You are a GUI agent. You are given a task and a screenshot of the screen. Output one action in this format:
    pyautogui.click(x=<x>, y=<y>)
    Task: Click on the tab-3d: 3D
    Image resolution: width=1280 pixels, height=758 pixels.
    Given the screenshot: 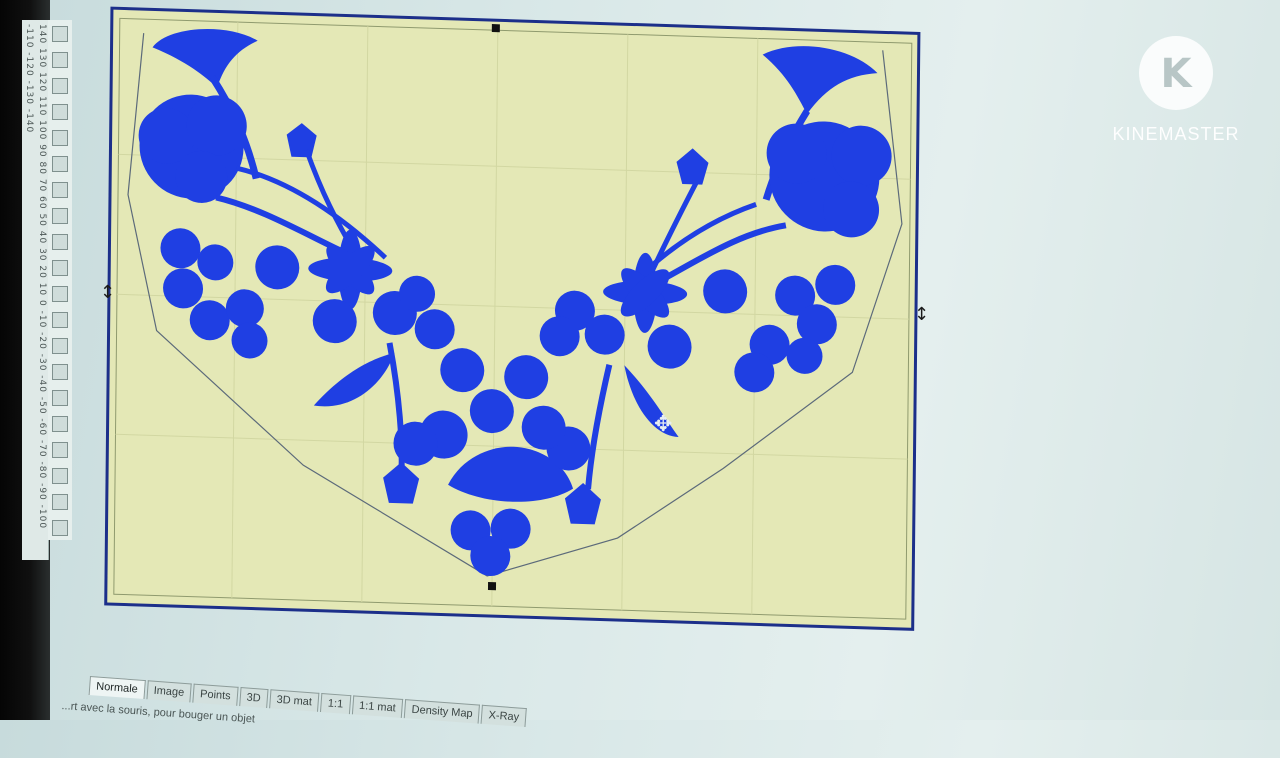 What is the action you would take?
    pyautogui.click(x=253, y=698)
    